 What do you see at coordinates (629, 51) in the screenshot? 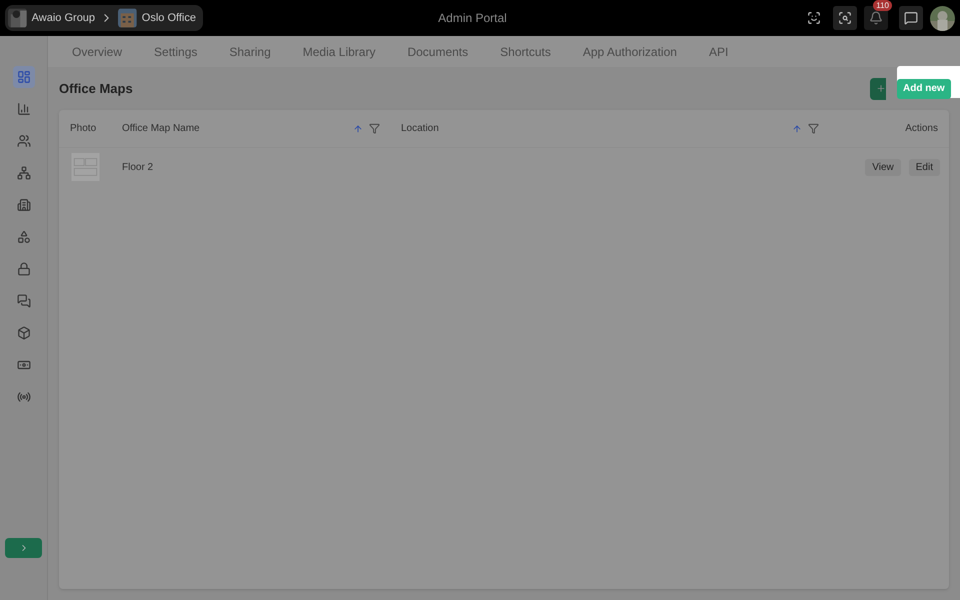
I see `tab: App Authorization` at bounding box center [629, 51].